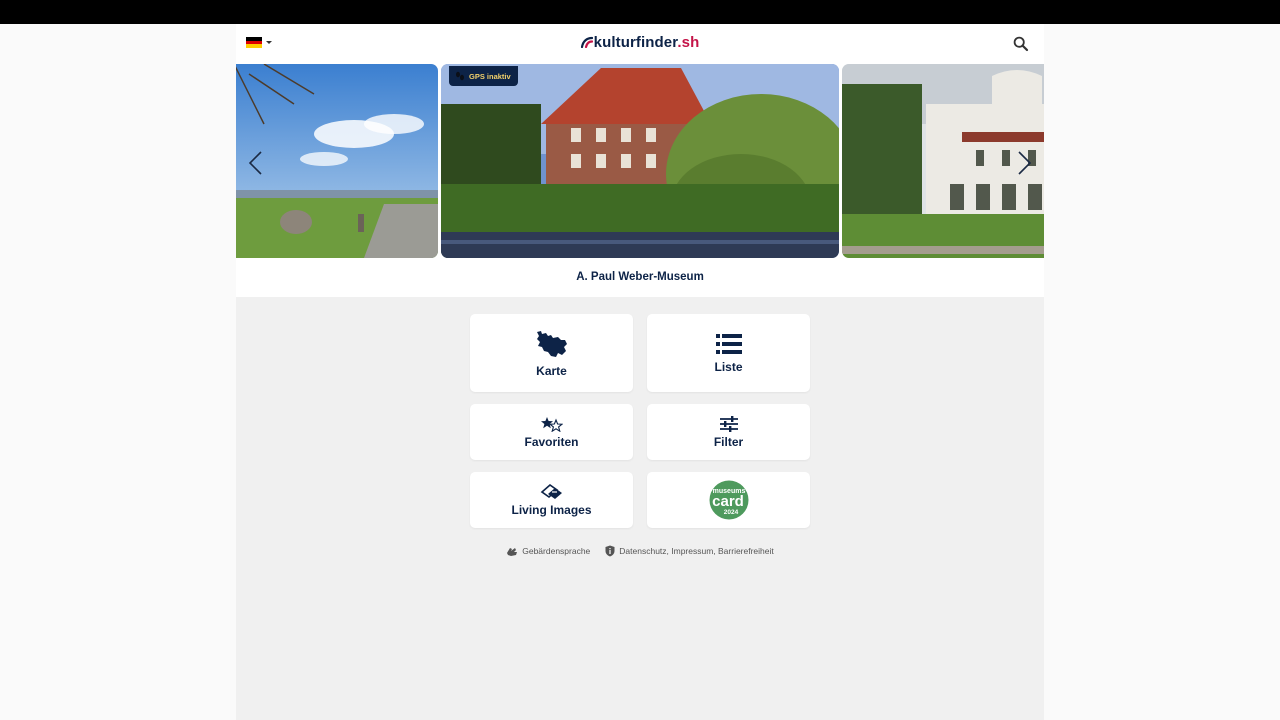 The height and width of the screenshot is (720, 1280). Describe the element at coordinates (551, 491) in the screenshot. I see `ar-cards-icon` at that location.